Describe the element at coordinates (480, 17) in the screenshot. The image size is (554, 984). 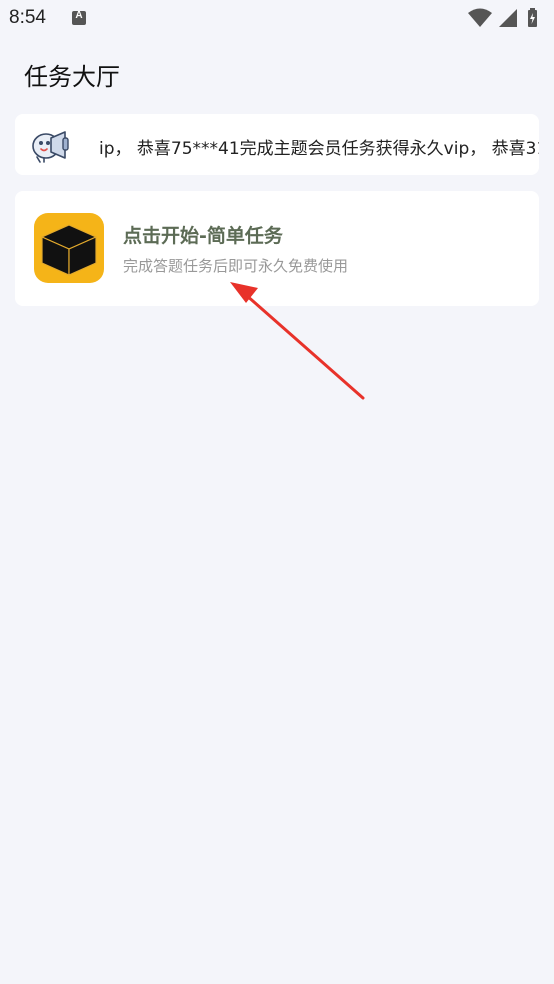
I see `wifi-icon` at that location.